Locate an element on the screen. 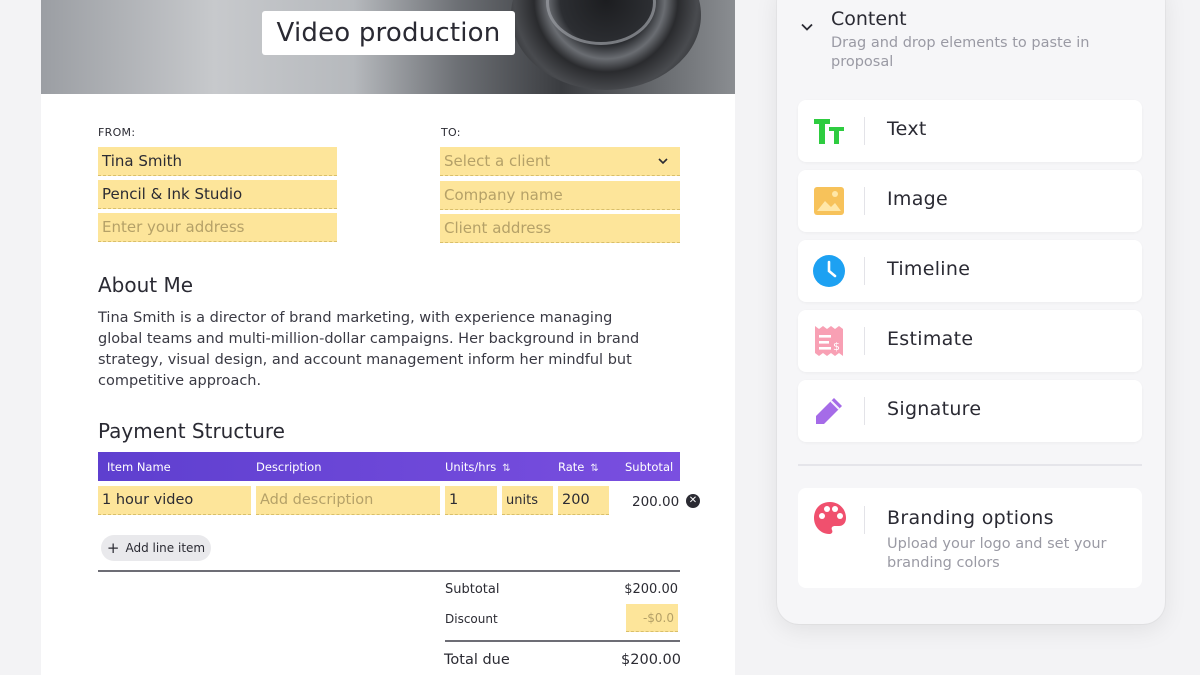  plus-icon: + is located at coordinates (113, 547).